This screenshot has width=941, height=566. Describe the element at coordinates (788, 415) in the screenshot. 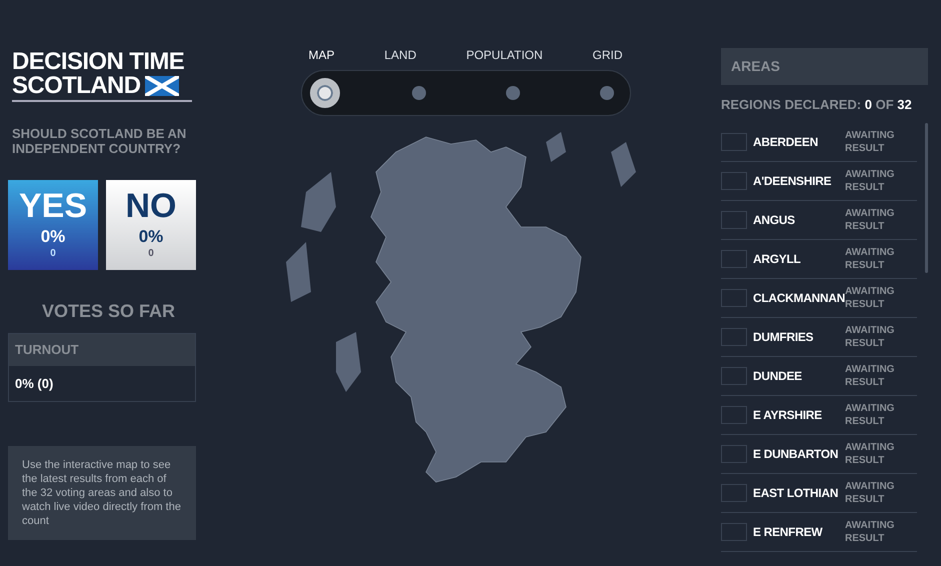

I see `area-name: E AYRSHIRE` at that location.